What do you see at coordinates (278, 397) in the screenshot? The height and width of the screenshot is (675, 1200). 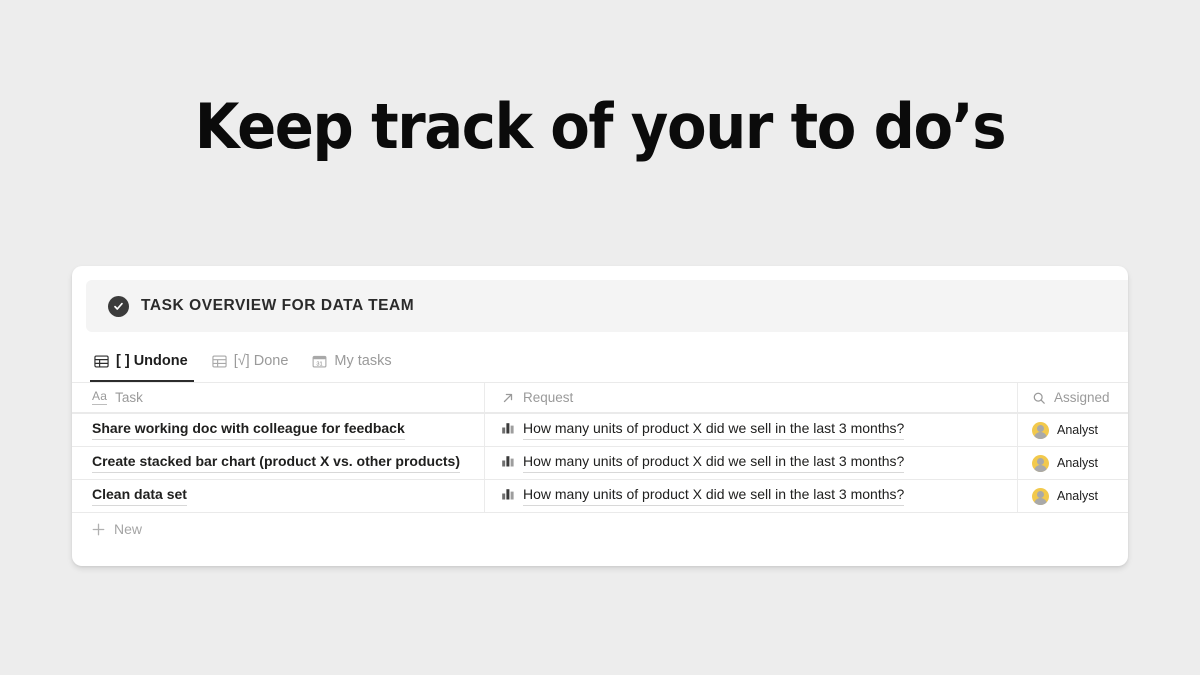 I see `column-header-task: Aa Task` at bounding box center [278, 397].